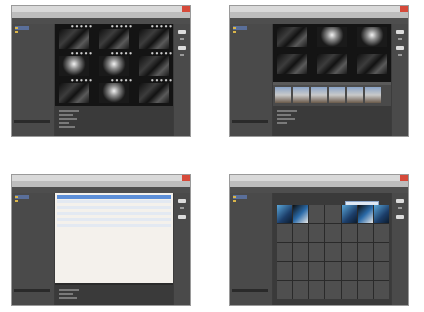  I want to click on calendar-view, so click(332, 249).